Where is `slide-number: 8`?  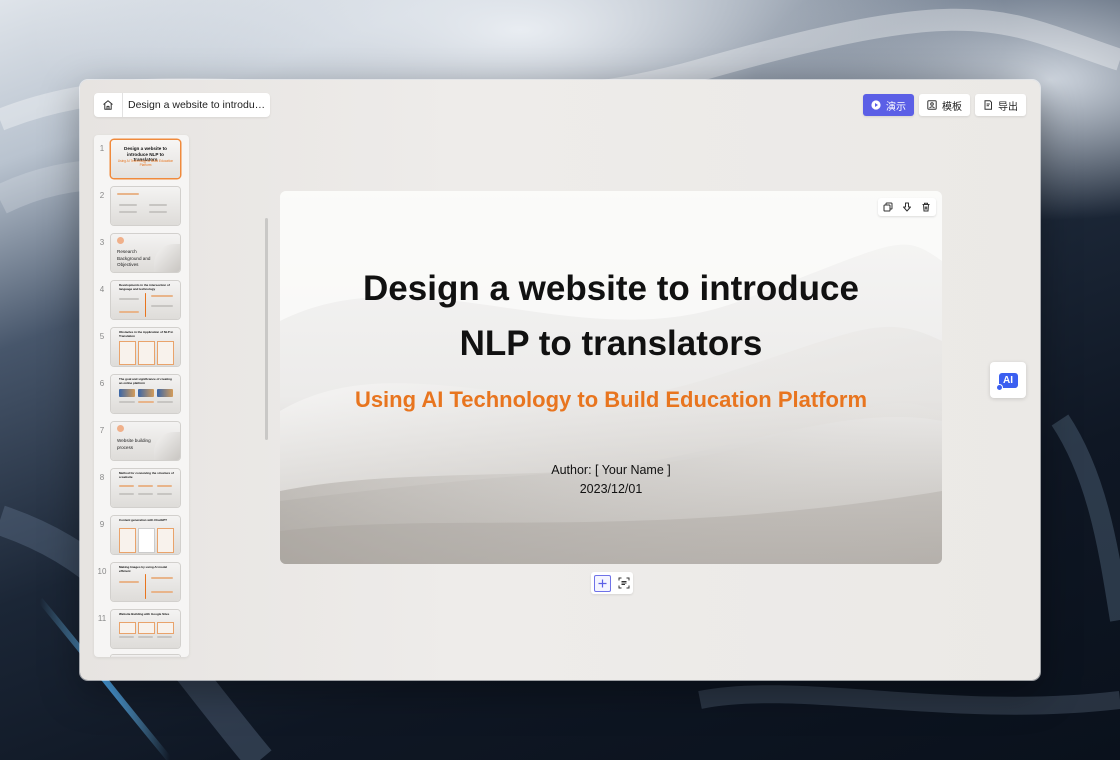
slide-number: 8 is located at coordinates (102, 477).